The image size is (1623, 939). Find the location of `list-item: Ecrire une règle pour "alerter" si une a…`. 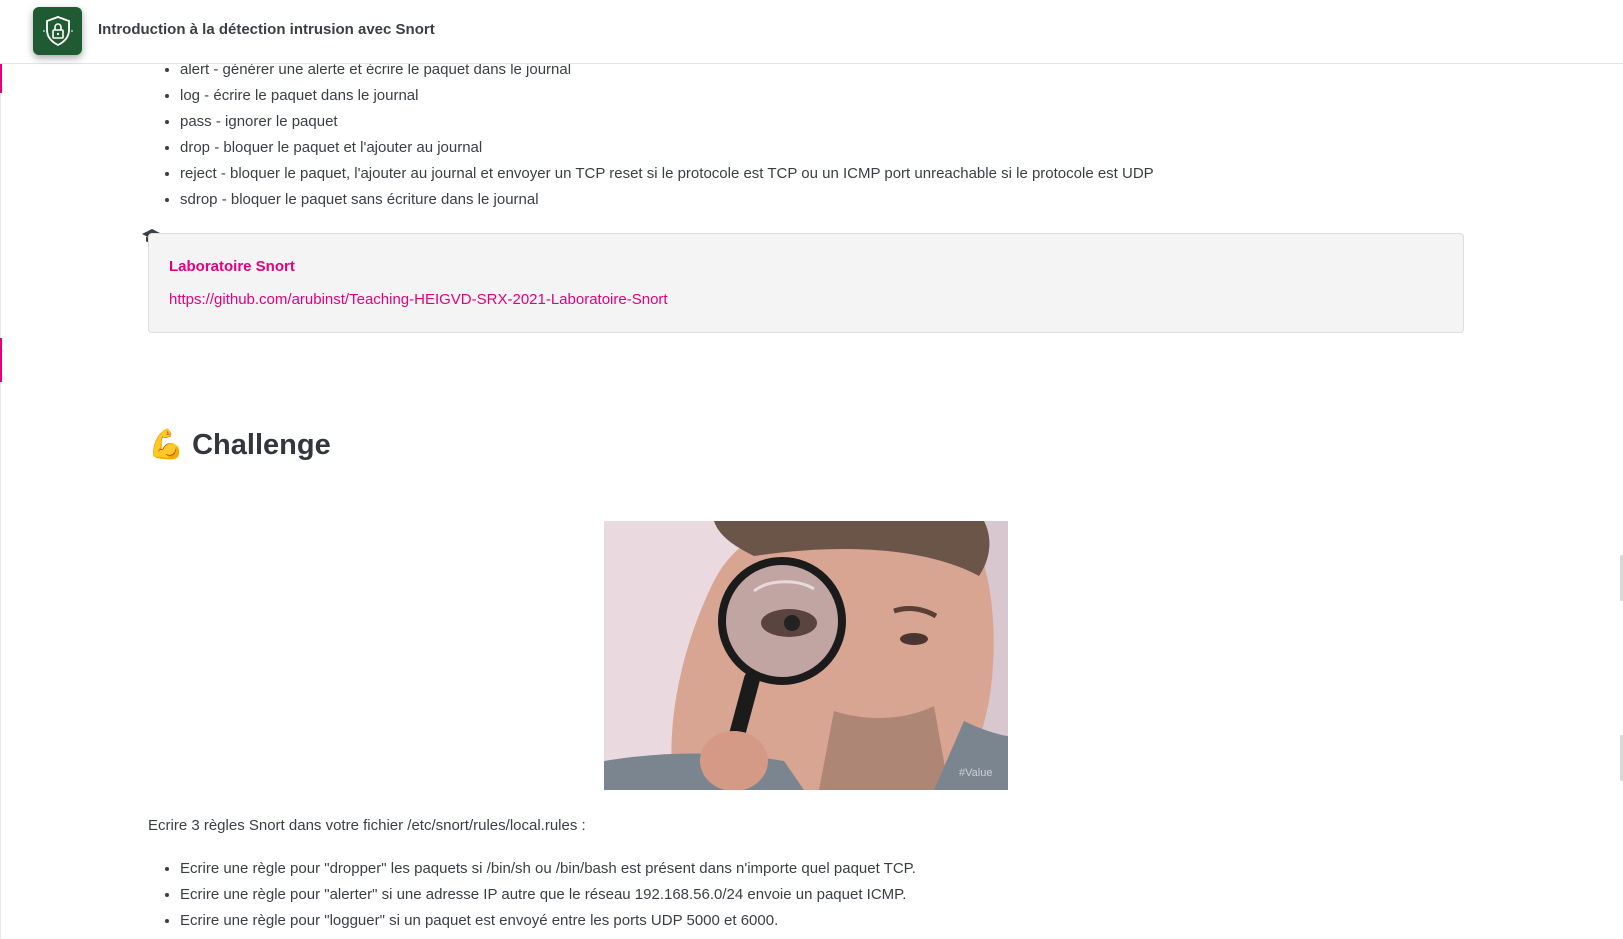

list-item: Ecrire une règle pour "alerter" si une a… is located at coordinates (548, 895).